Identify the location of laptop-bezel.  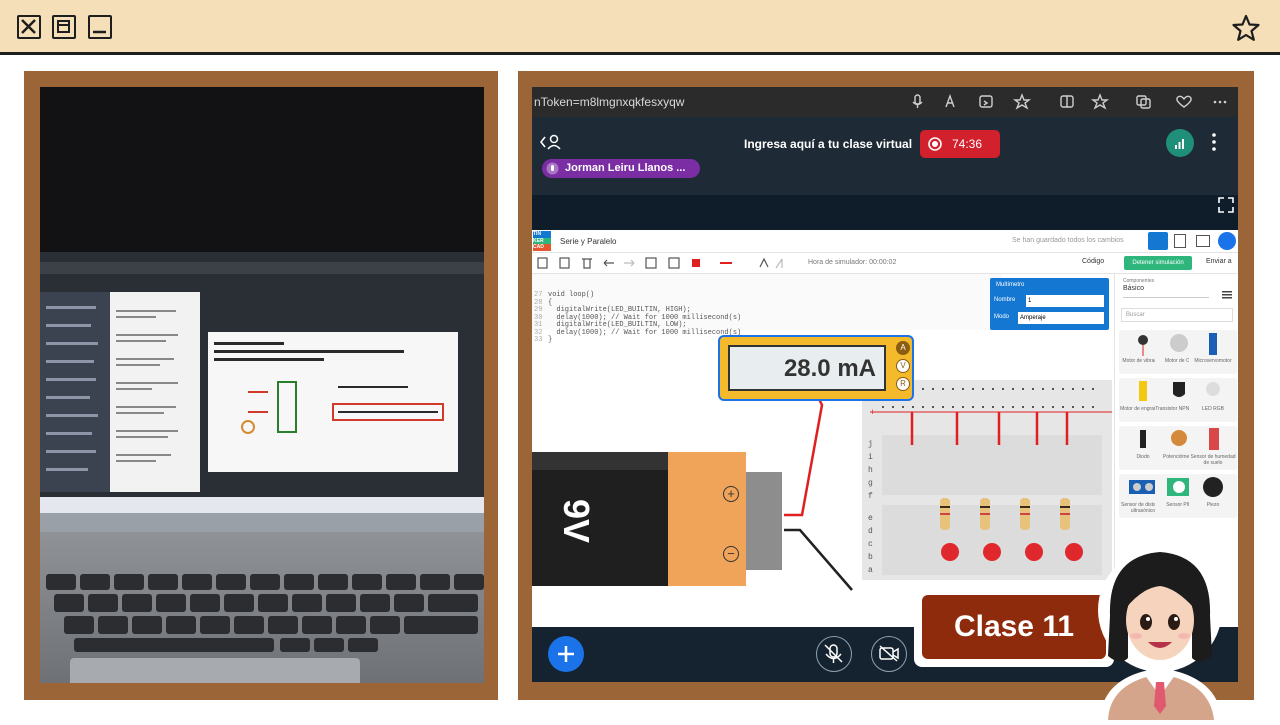
(262, 522).